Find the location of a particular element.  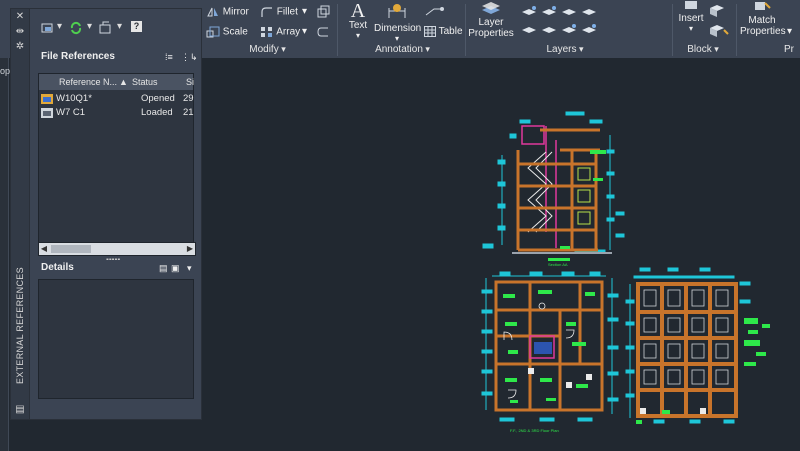

details-view-icon: ▤ is located at coordinates (163, 268).